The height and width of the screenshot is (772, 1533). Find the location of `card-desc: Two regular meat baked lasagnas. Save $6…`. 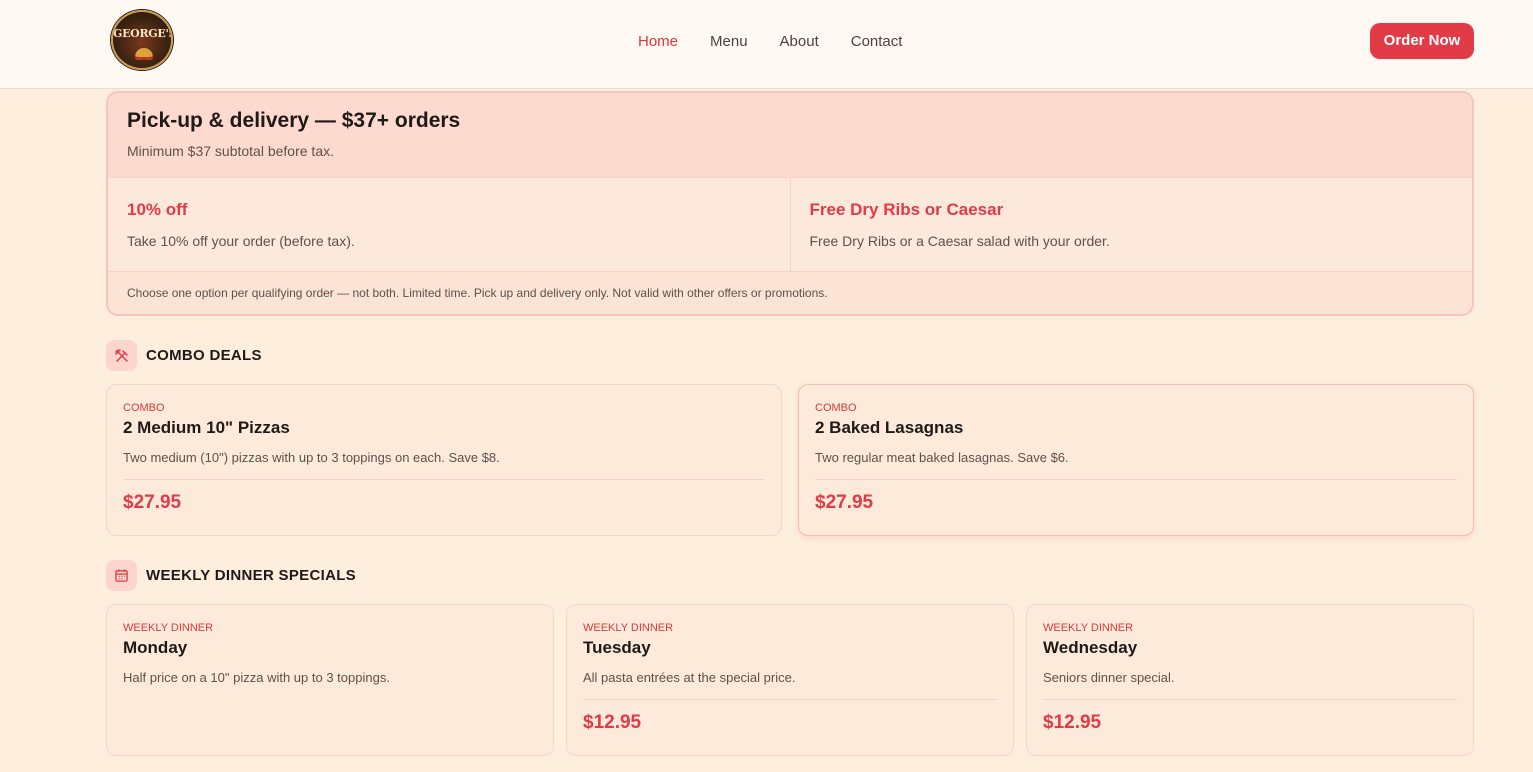

card-desc: Two regular meat baked lasagnas. Save $6… is located at coordinates (942, 457).